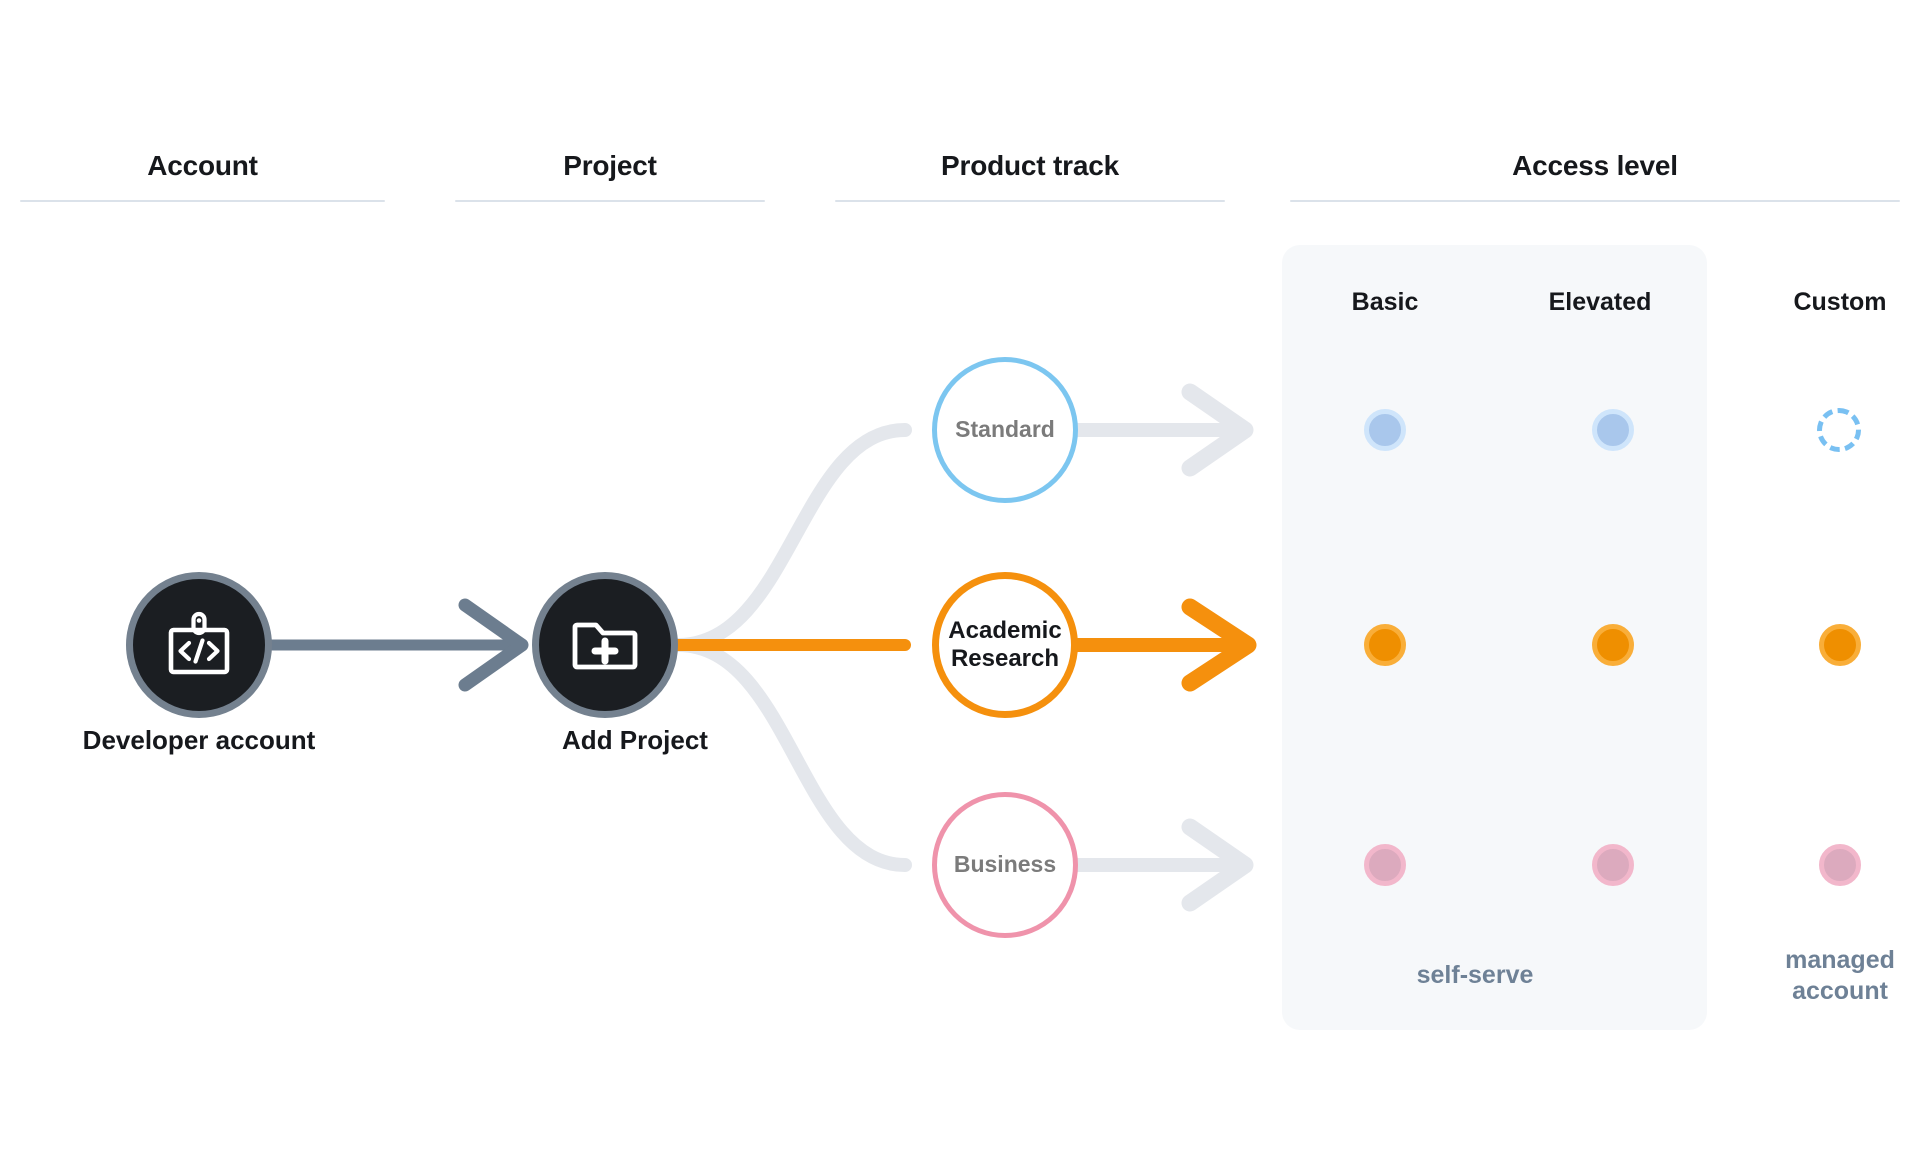 This screenshot has height=1157, width=1920. What do you see at coordinates (1839, 430) in the screenshot?
I see `access-dot-standard-custom` at bounding box center [1839, 430].